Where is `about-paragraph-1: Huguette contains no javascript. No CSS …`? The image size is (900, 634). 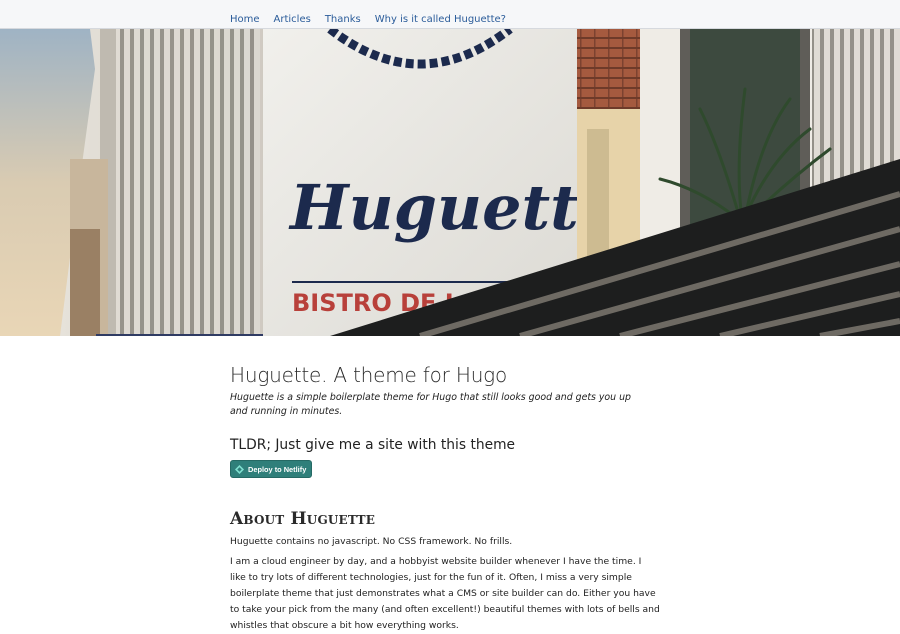 about-paragraph-1: Huguette contains no javascript. No CSS … is located at coordinates (371, 541).